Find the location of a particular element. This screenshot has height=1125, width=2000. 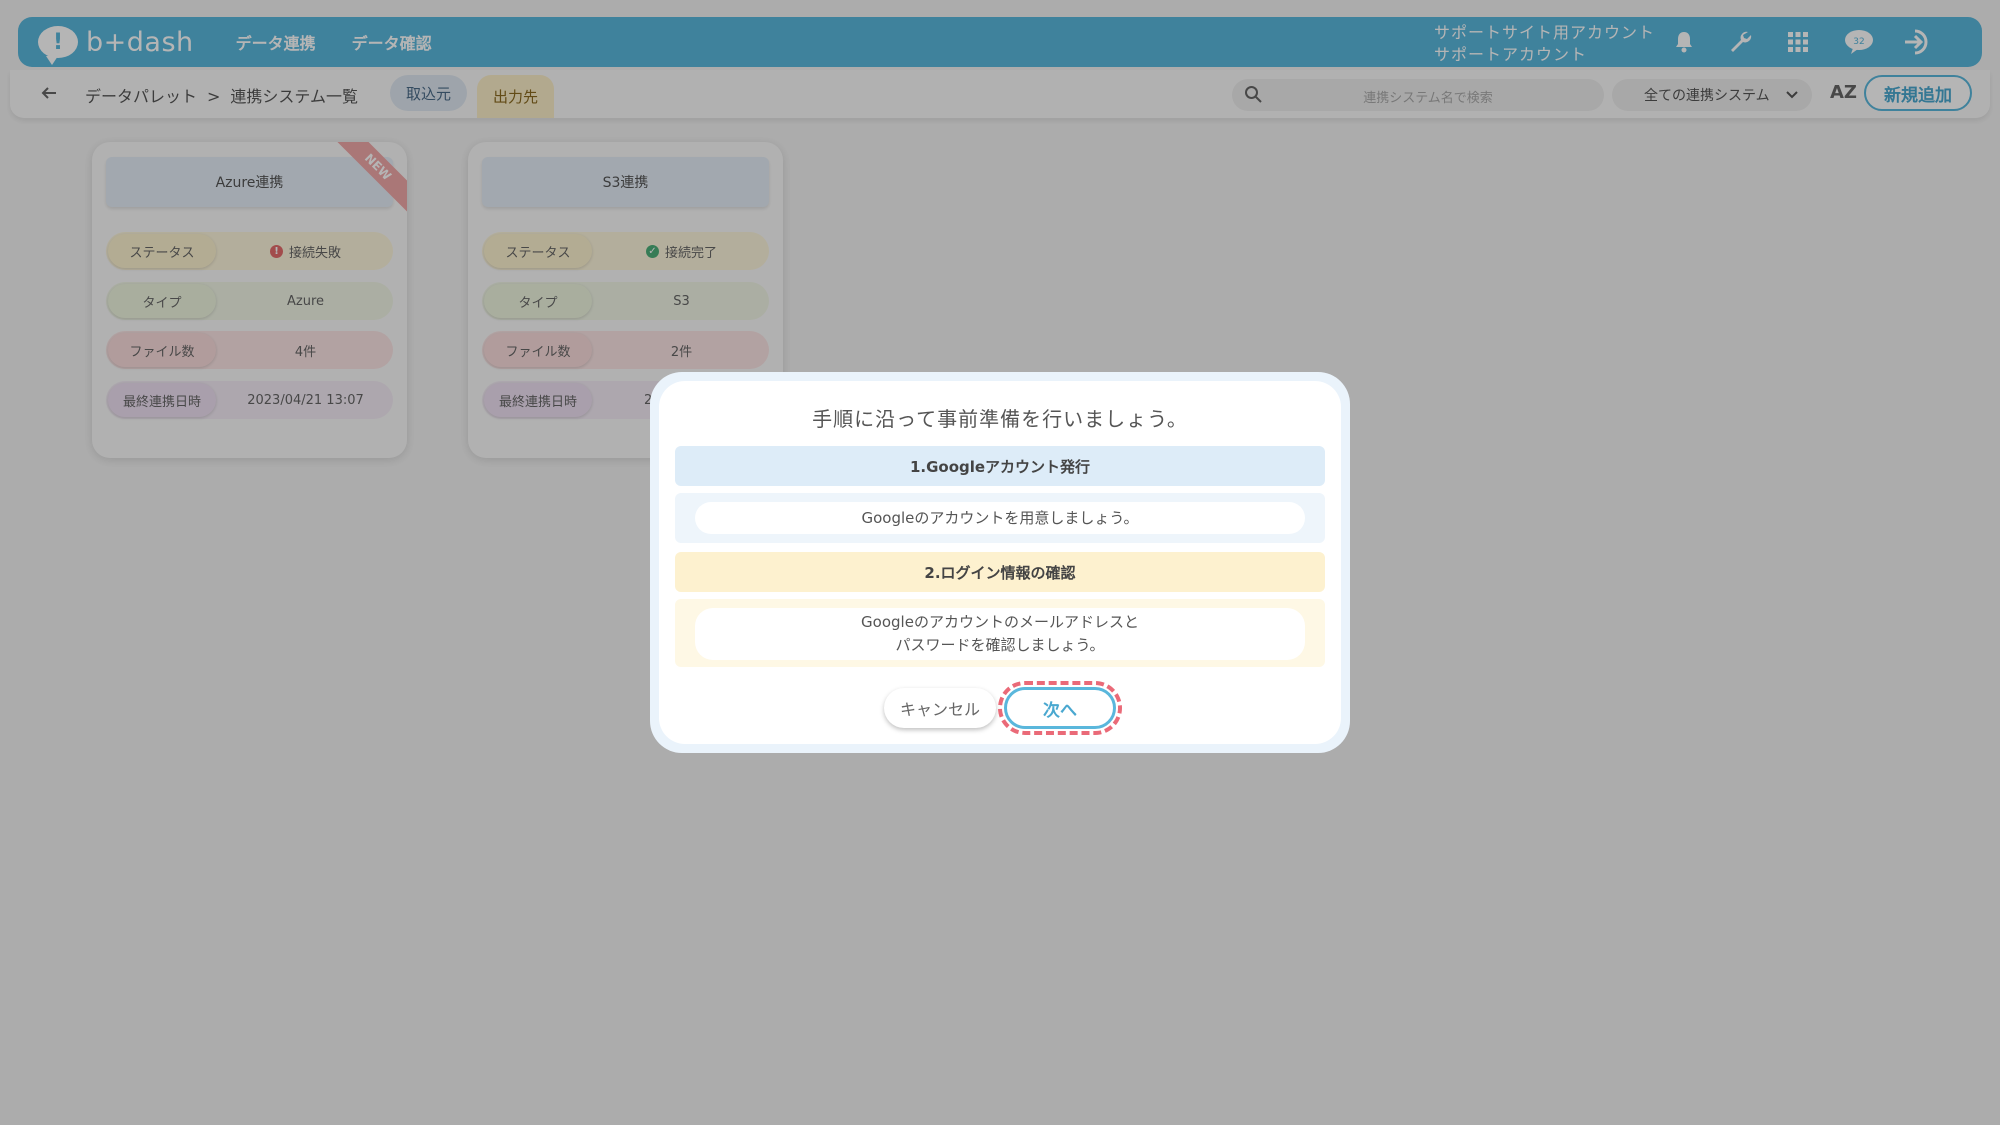

step1-body: Googleのアカウントを用意しましょう。 is located at coordinates (1000, 518).